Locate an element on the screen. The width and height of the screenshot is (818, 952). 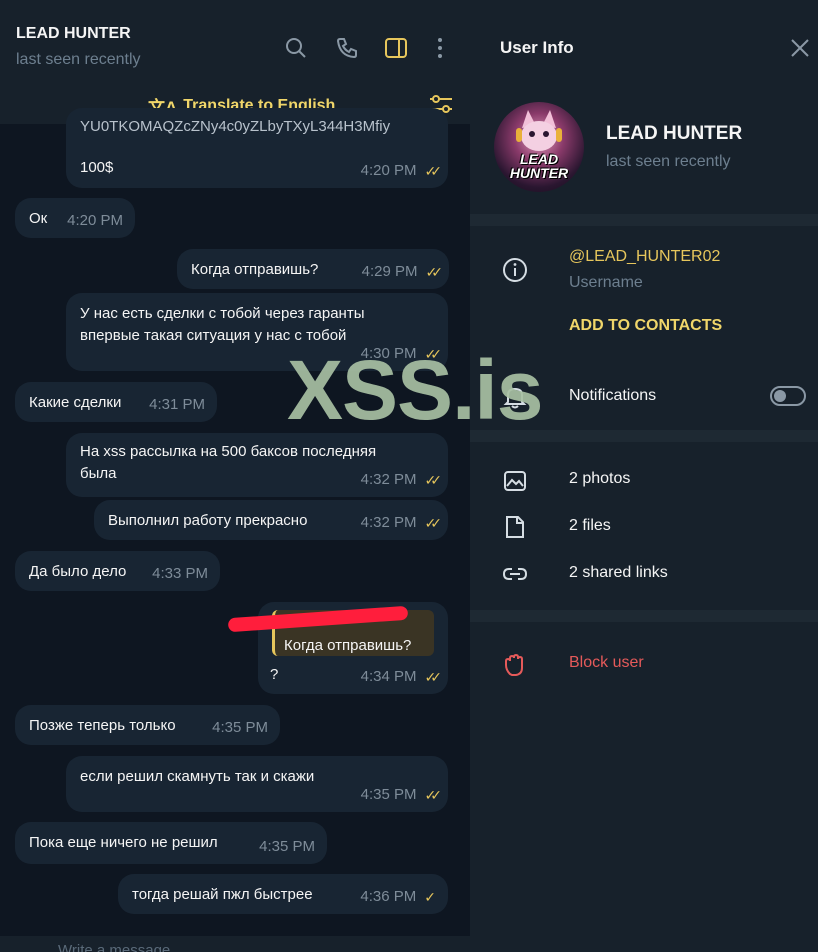
notifications-label: Notifications is located at coordinates (613, 395).